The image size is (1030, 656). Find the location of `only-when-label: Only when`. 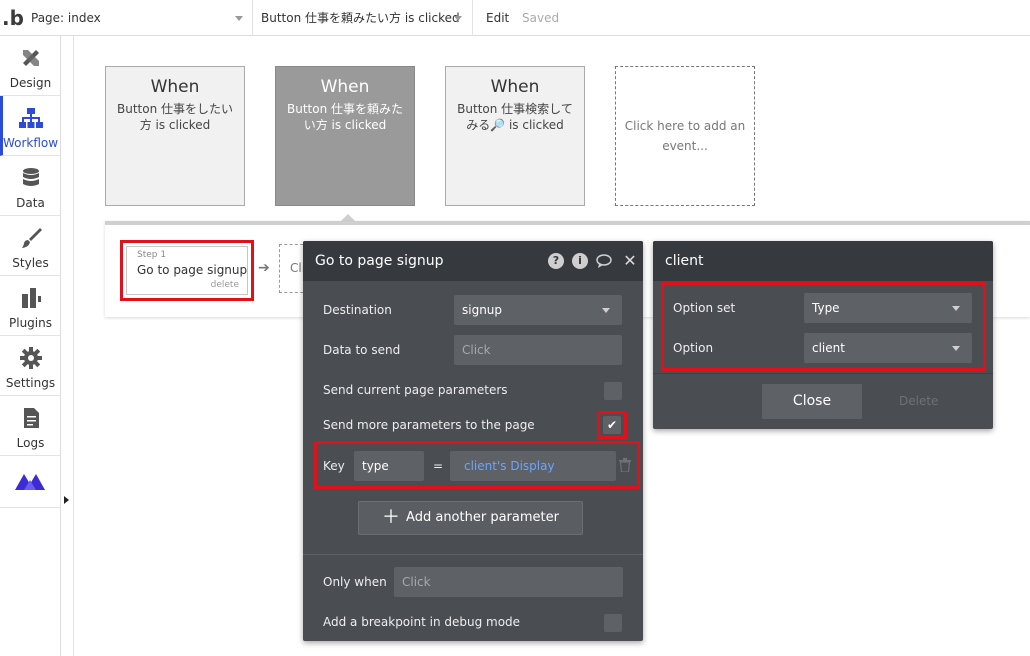

only-when-label: Only when is located at coordinates (355, 582).